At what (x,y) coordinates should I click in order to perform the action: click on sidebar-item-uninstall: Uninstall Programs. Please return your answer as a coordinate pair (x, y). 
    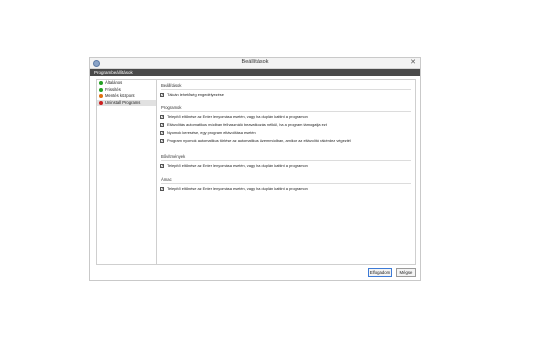
    Looking at the image, I should click on (126, 102).